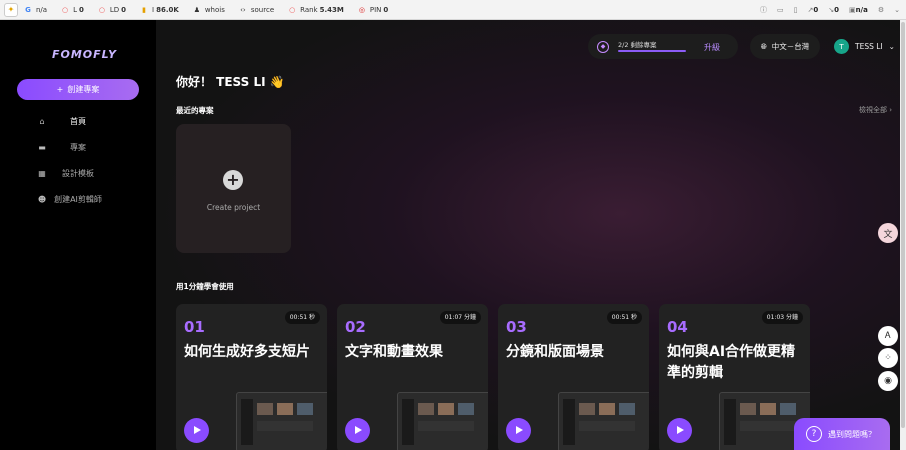  I want to click on broken-link-icon: ↘0, so click(833, 10).